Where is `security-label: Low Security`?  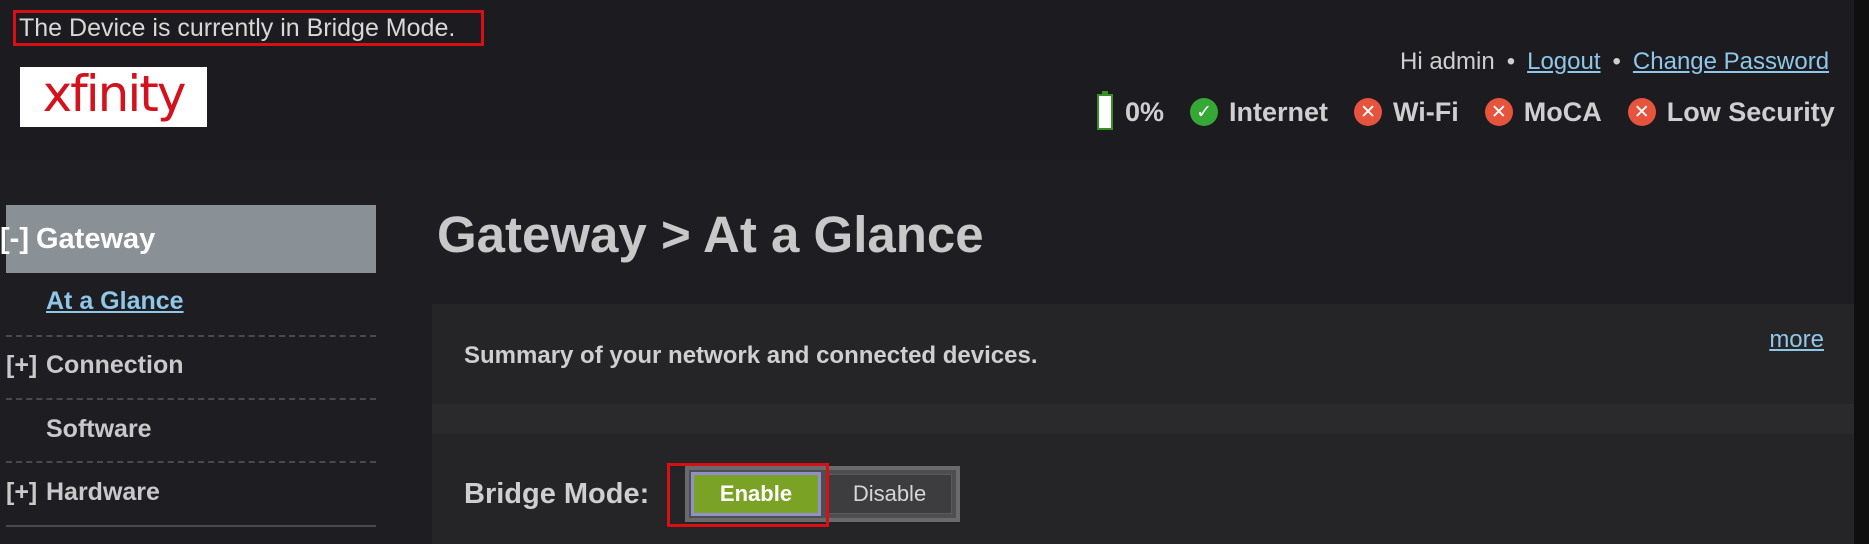
security-label: Low Security is located at coordinates (1750, 111).